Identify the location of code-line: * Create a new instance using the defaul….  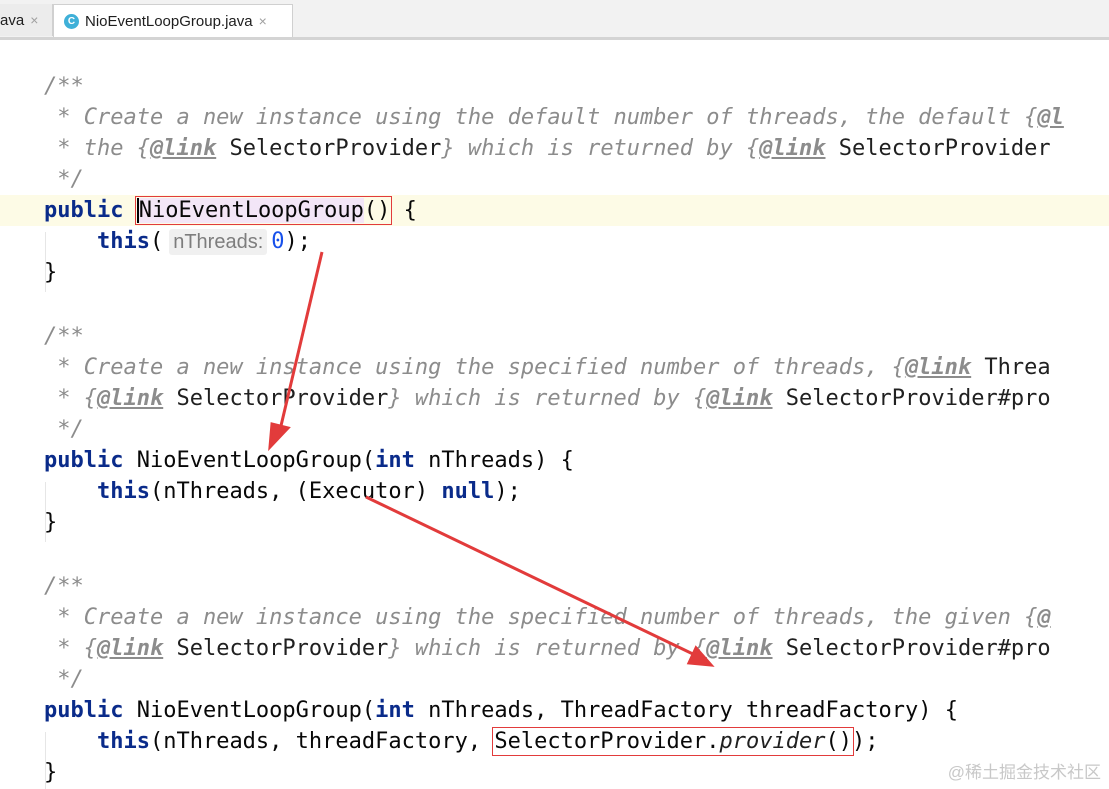
(554, 117).